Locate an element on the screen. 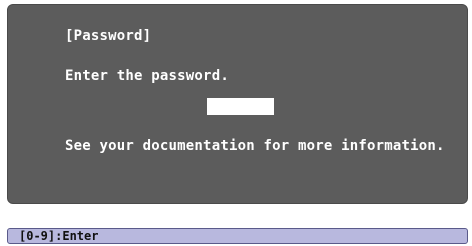 The image size is (472, 246). password-input is located at coordinates (240, 106).